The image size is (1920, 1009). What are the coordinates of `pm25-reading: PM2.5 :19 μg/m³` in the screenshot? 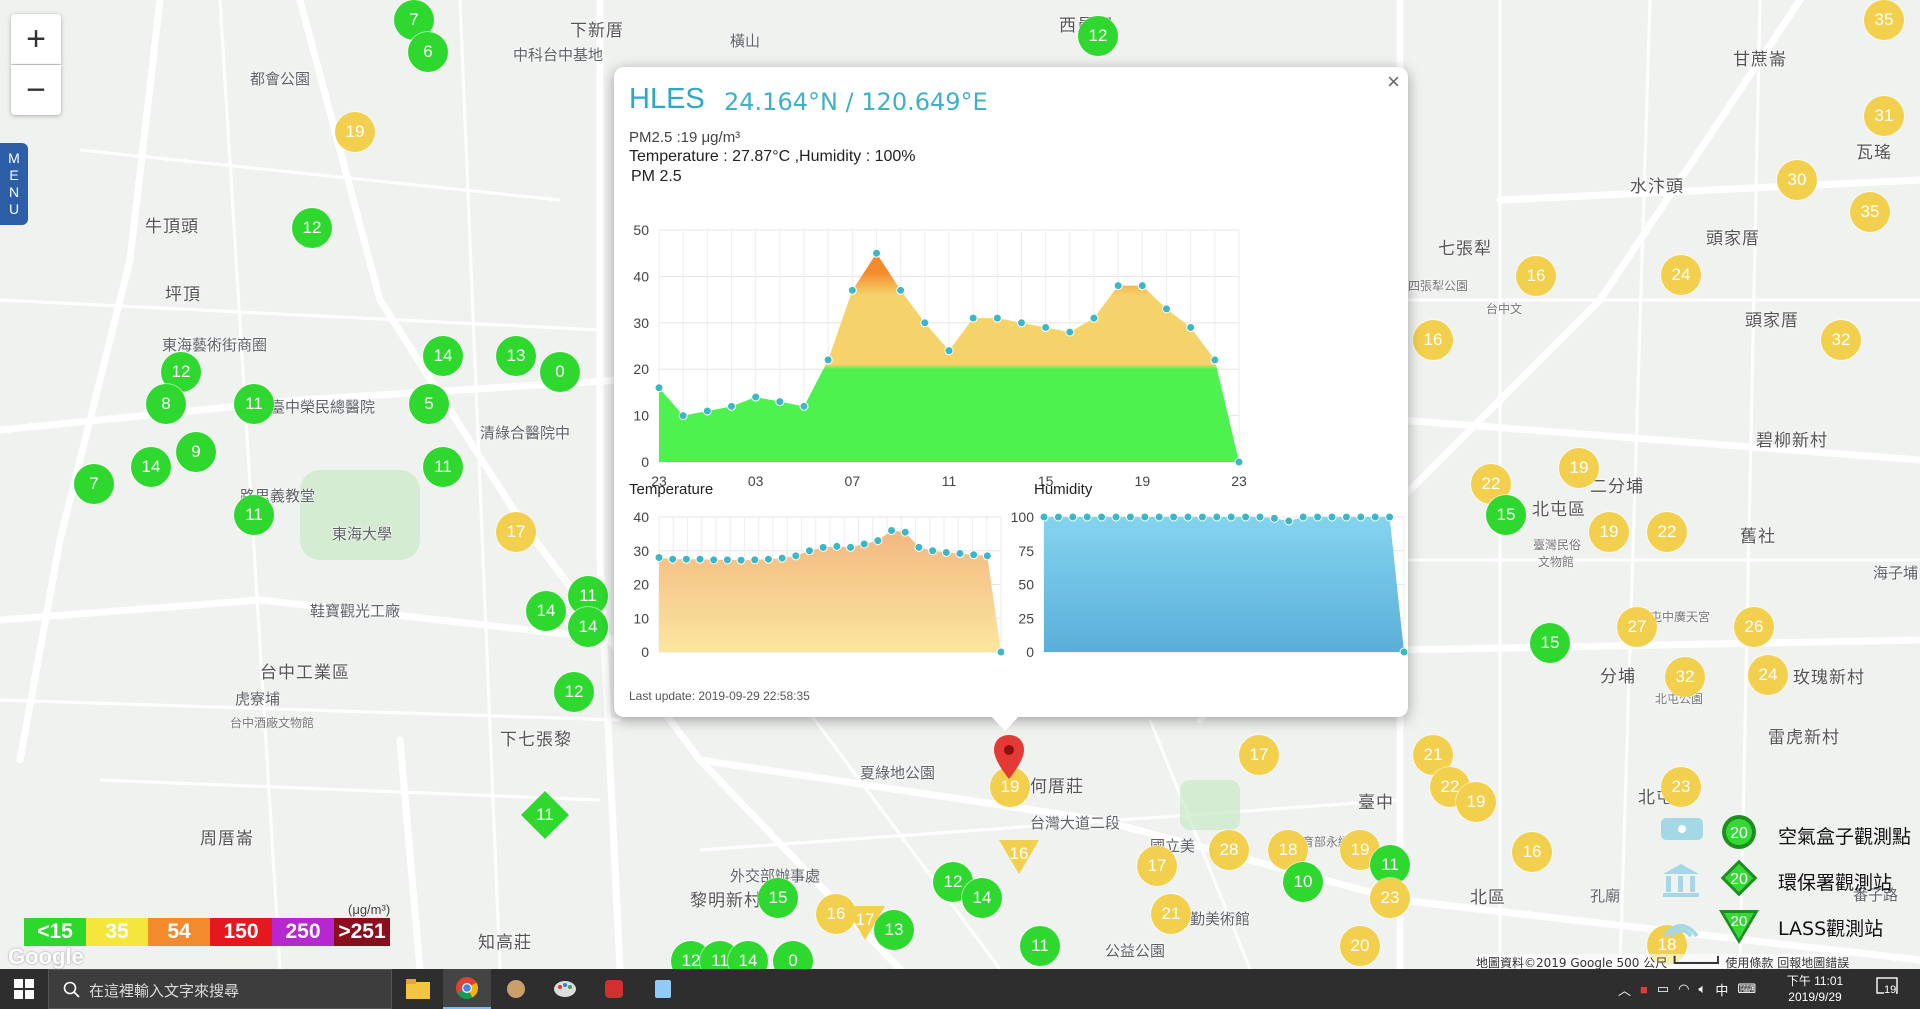 It's located at (685, 137).